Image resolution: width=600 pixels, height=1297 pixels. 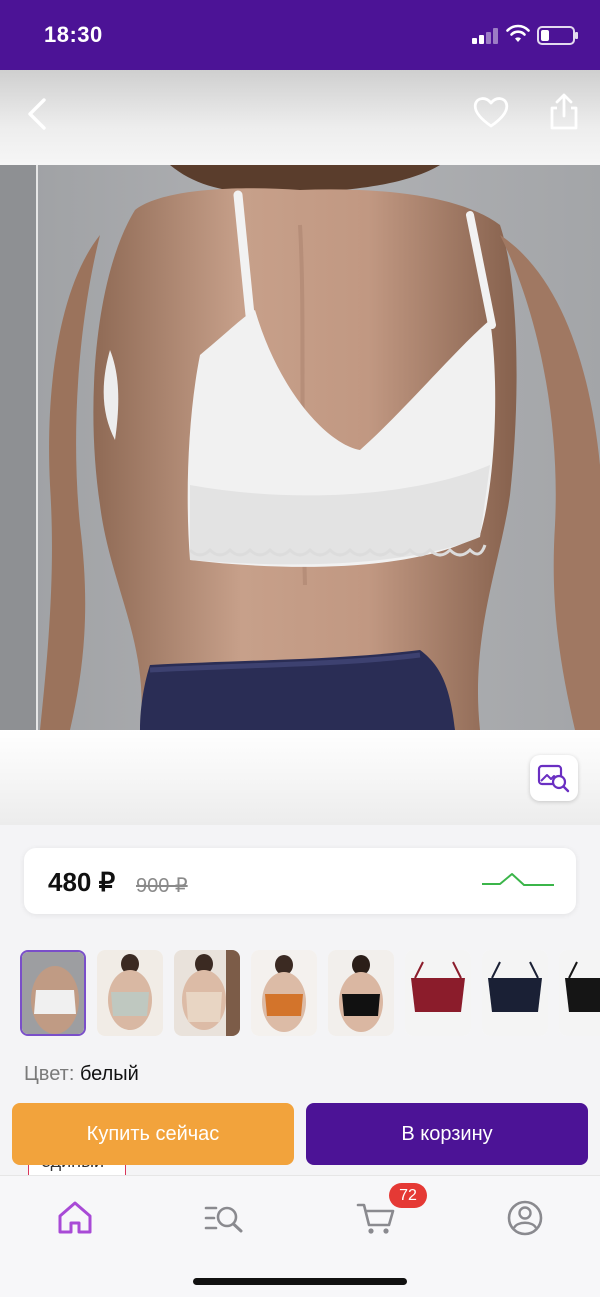 What do you see at coordinates (300, 1281) in the screenshot?
I see `home-indicator` at bounding box center [300, 1281].